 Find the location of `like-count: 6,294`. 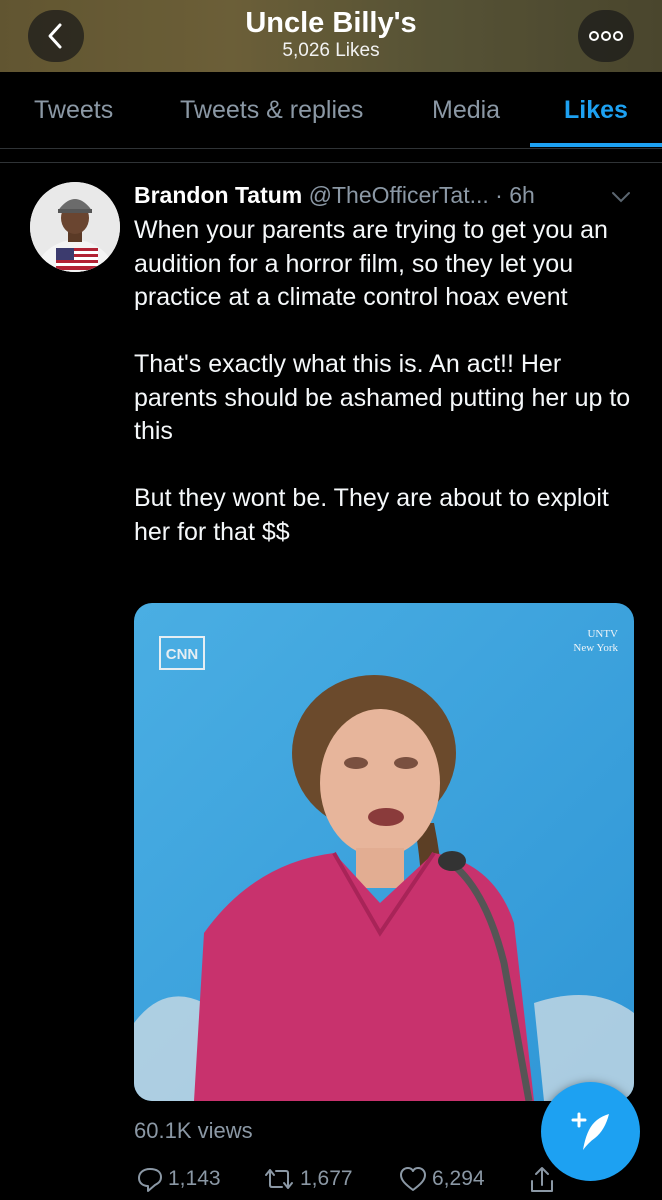

like-count: 6,294 is located at coordinates (458, 1178).